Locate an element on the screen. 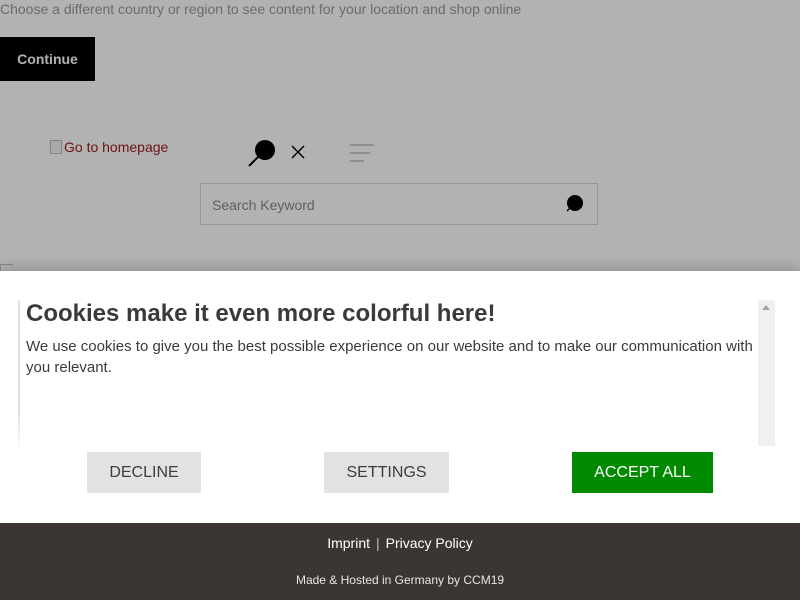  privacy-policy-link: Privacy Policy is located at coordinates (429, 543).